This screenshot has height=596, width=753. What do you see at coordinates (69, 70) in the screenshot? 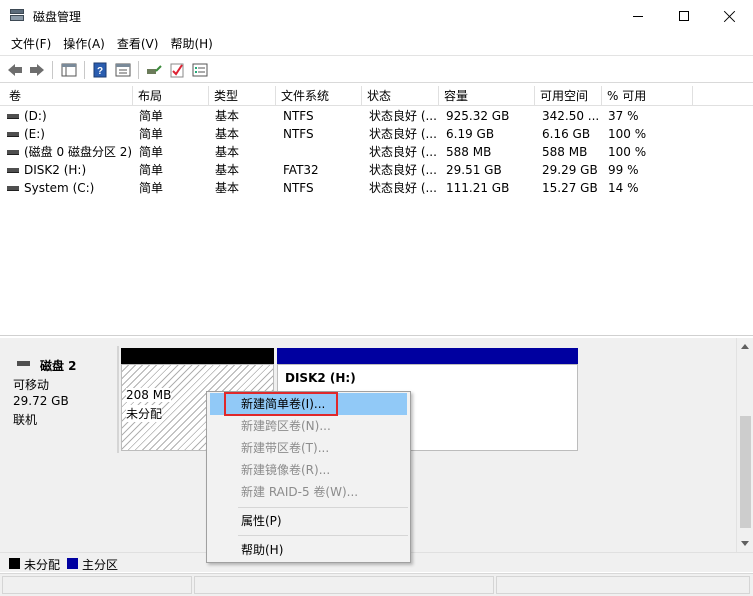
I see `console-view-icon` at bounding box center [69, 70].